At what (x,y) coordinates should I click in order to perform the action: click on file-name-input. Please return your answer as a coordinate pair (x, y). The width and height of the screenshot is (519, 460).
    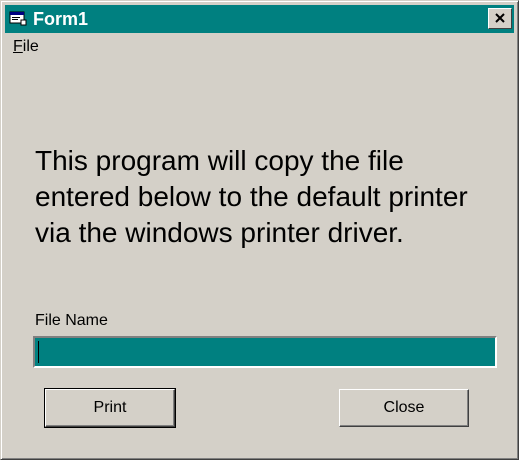
    Looking at the image, I should click on (265, 352).